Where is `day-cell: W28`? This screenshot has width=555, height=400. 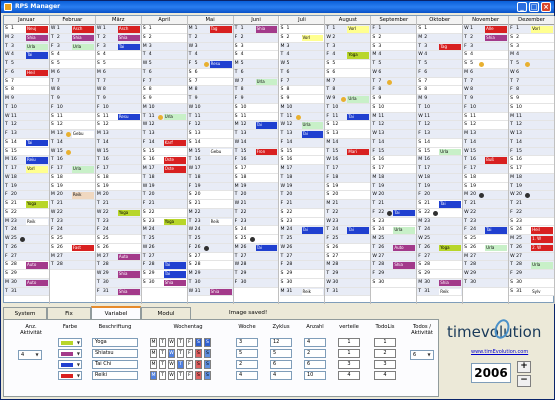 day-cell: W28 is located at coordinates (256, 265).